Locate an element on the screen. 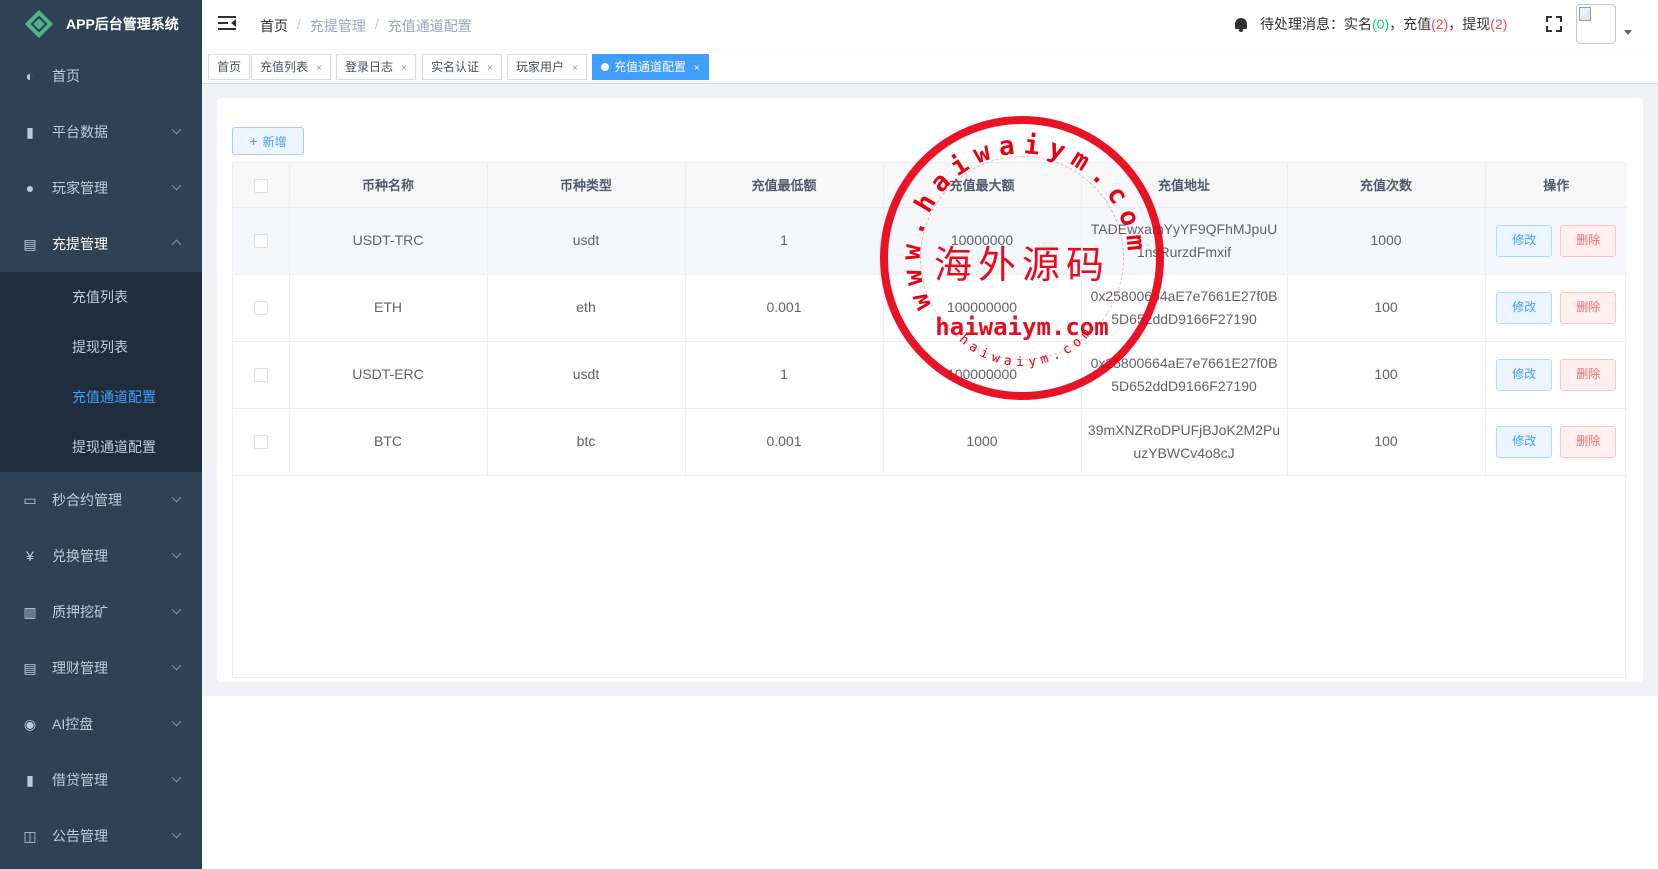 This screenshot has height=869, width=1658. sidebar-subitem: 提现列表 is located at coordinates (101, 347).